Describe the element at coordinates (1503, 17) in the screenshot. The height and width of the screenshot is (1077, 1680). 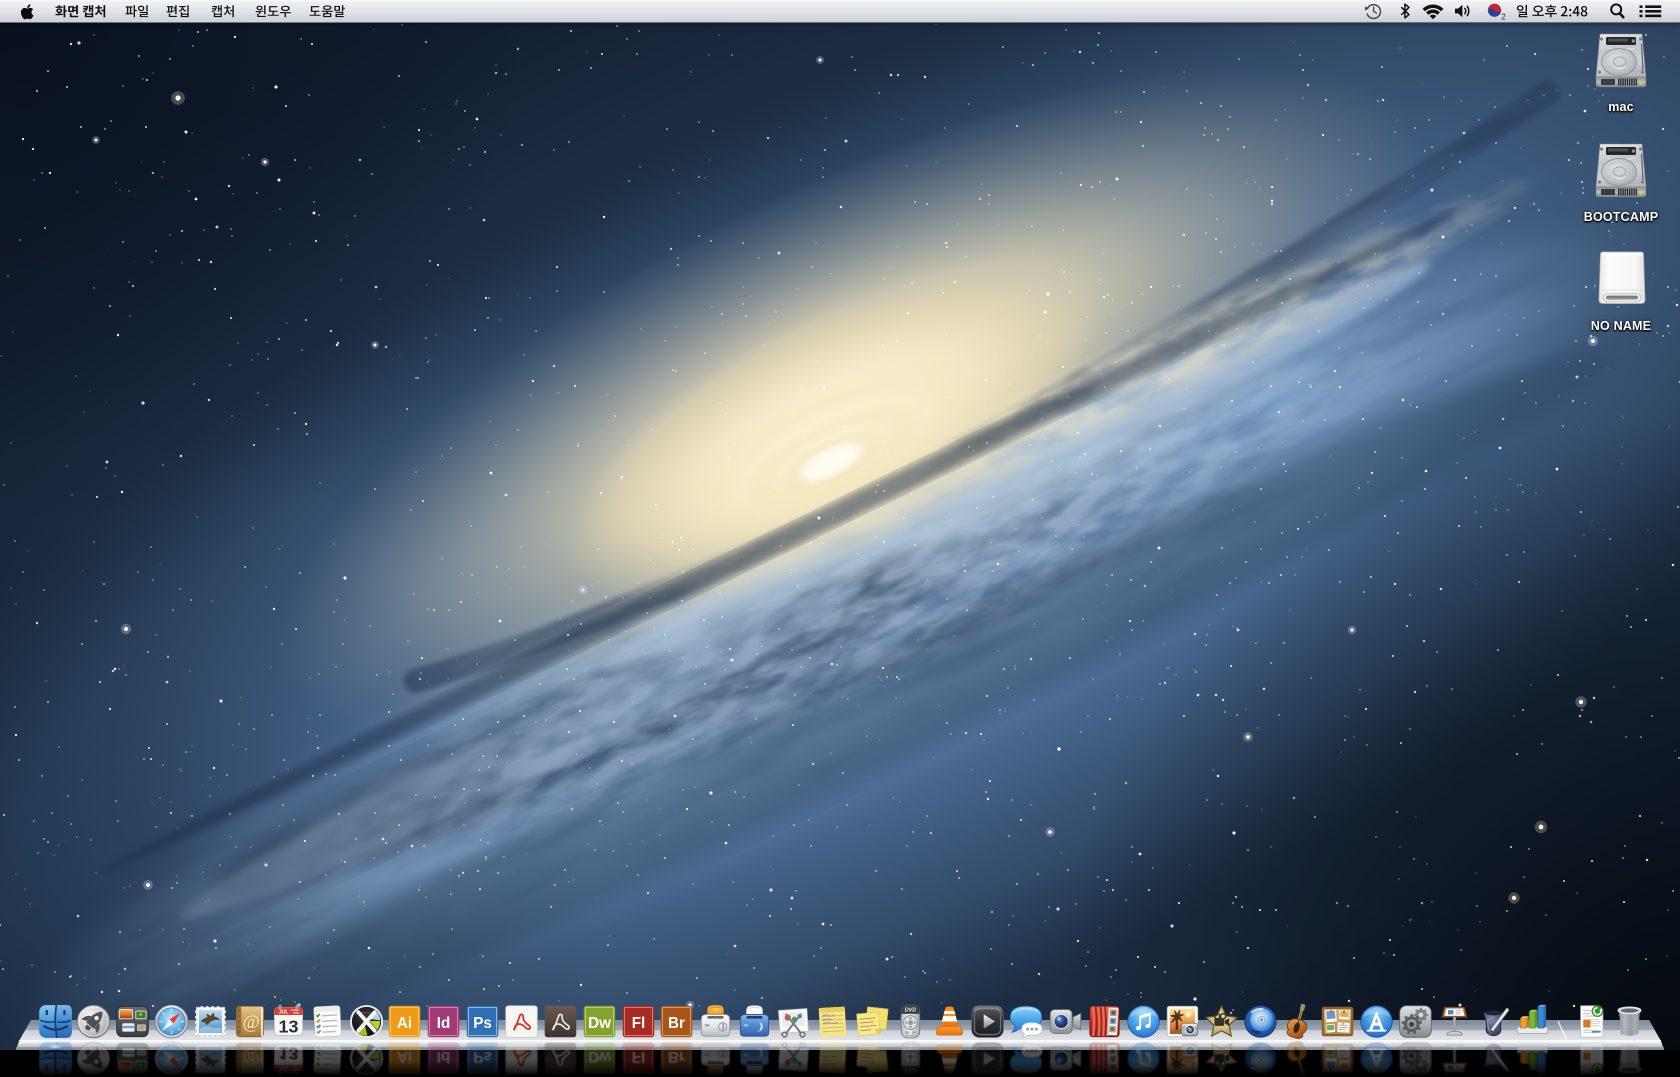
I see `svg-text: 2` at that location.